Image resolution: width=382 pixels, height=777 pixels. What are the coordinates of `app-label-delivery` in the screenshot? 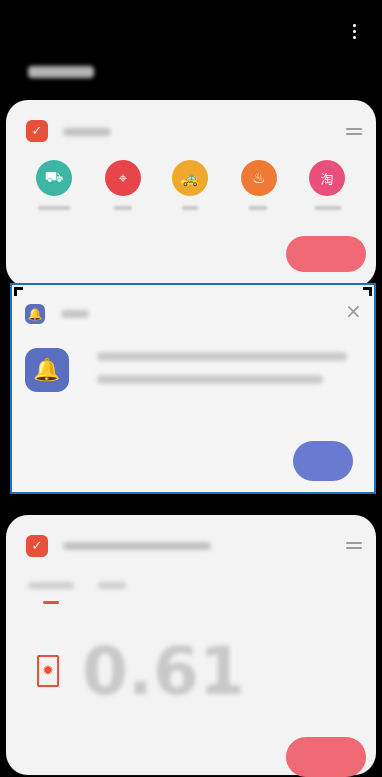 It's located at (54, 208).